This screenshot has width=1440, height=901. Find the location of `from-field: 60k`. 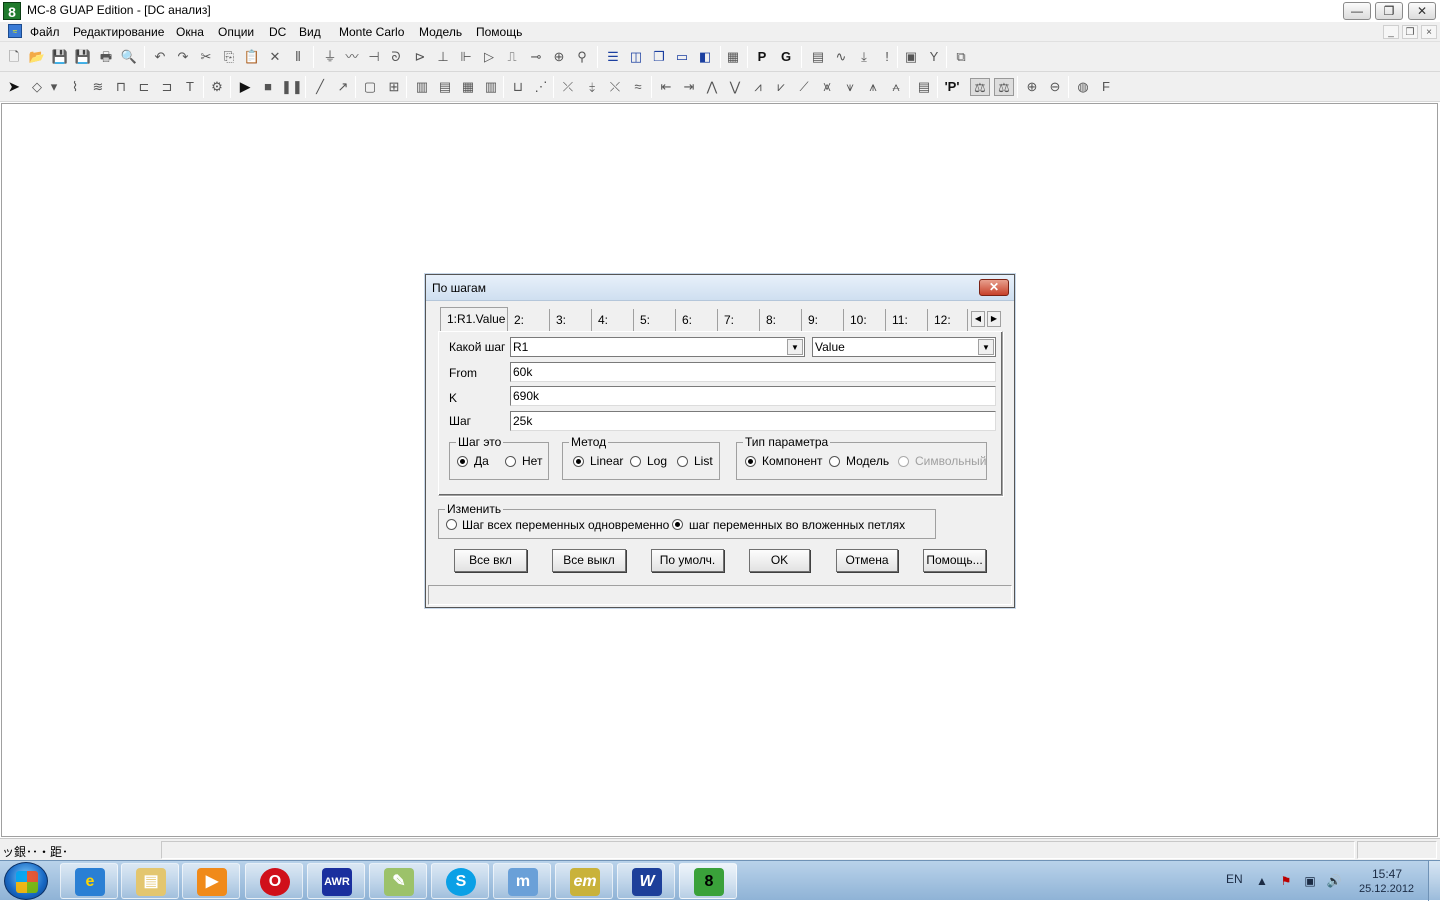

from-field: 60k is located at coordinates (753, 372).